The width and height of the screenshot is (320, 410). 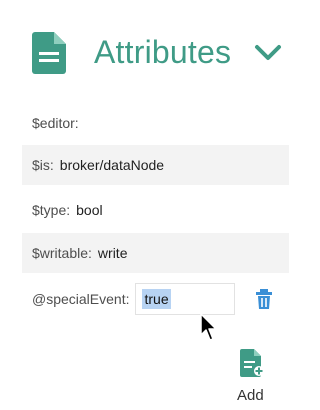 I want to click on attribute-row-editor: $editor:, so click(x=155, y=123).